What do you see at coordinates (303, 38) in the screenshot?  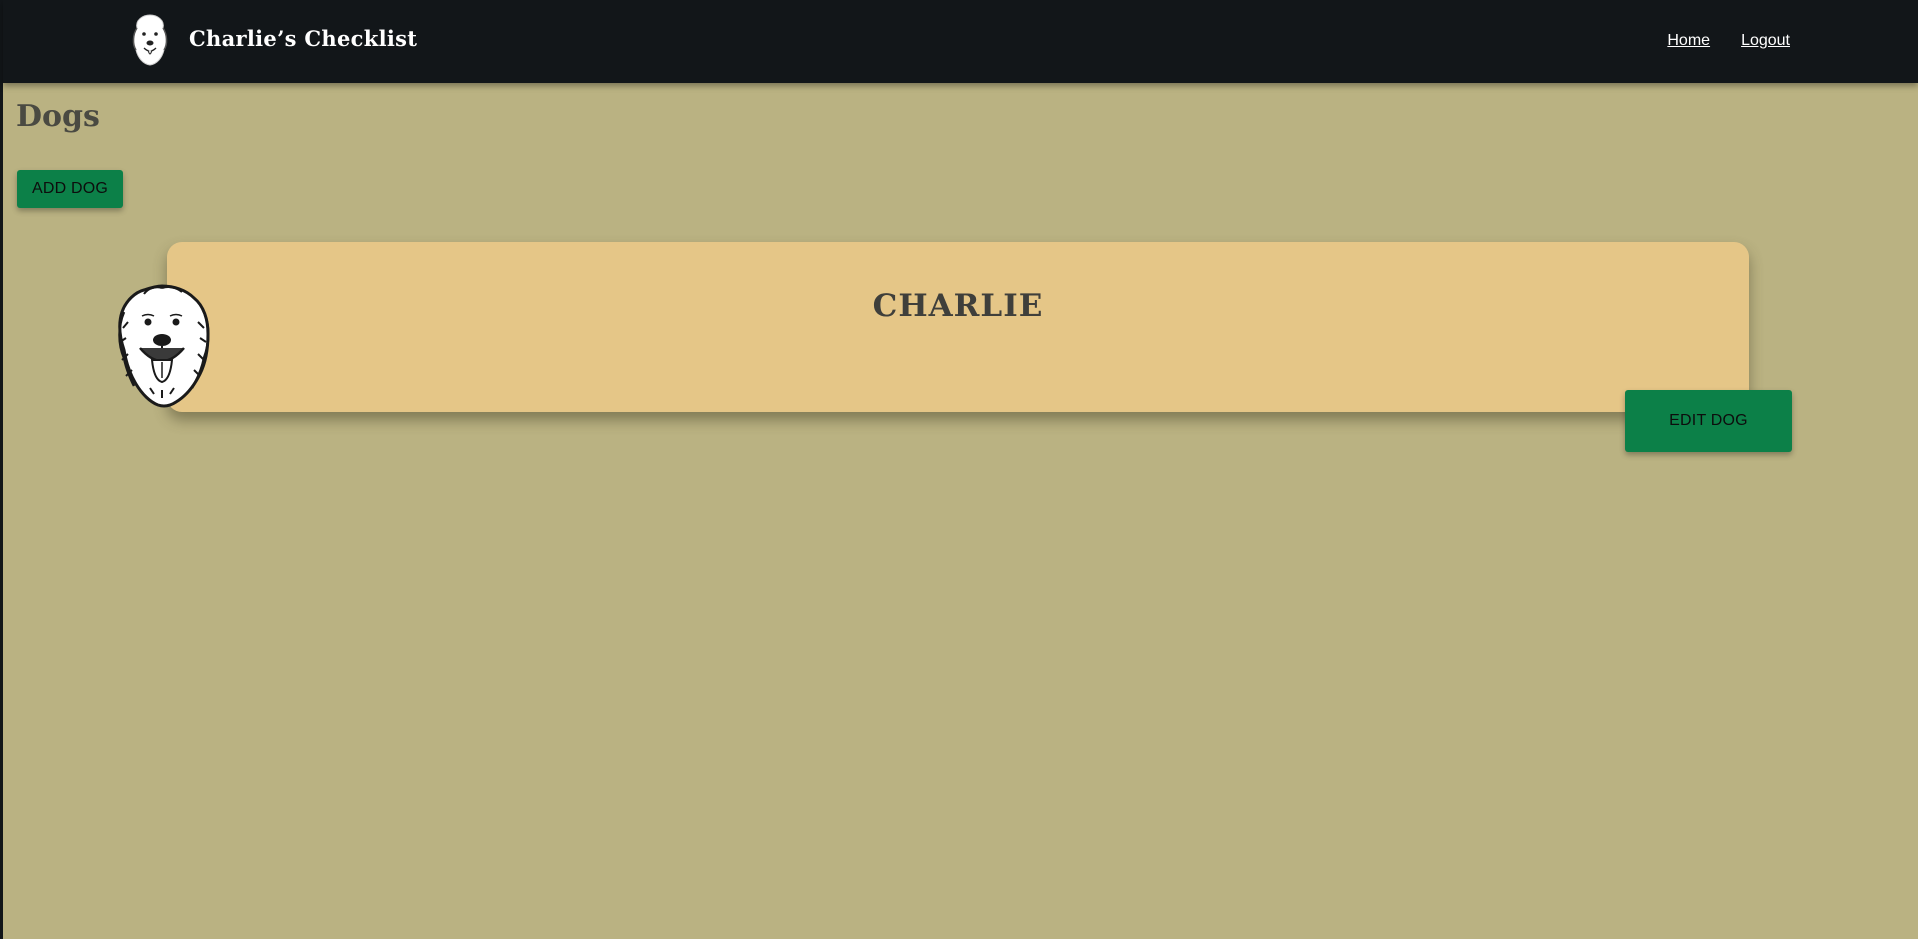 I see `brand-name: Charlie’s Checklist` at bounding box center [303, 38].